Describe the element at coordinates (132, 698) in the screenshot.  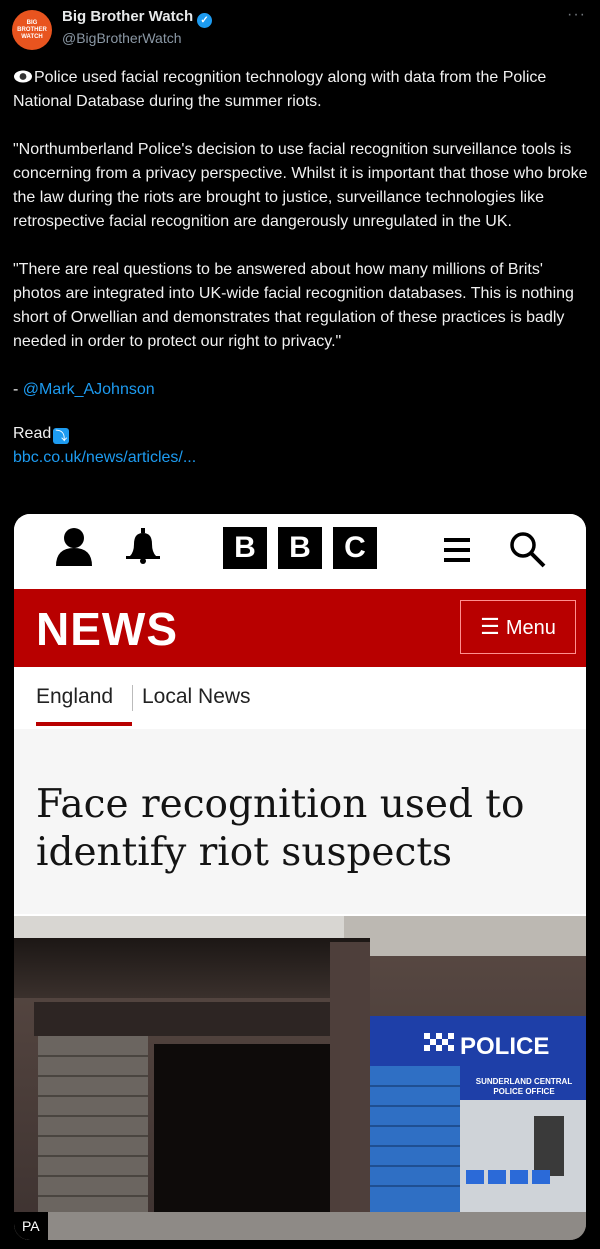
I see `subnav-divider` at that location.